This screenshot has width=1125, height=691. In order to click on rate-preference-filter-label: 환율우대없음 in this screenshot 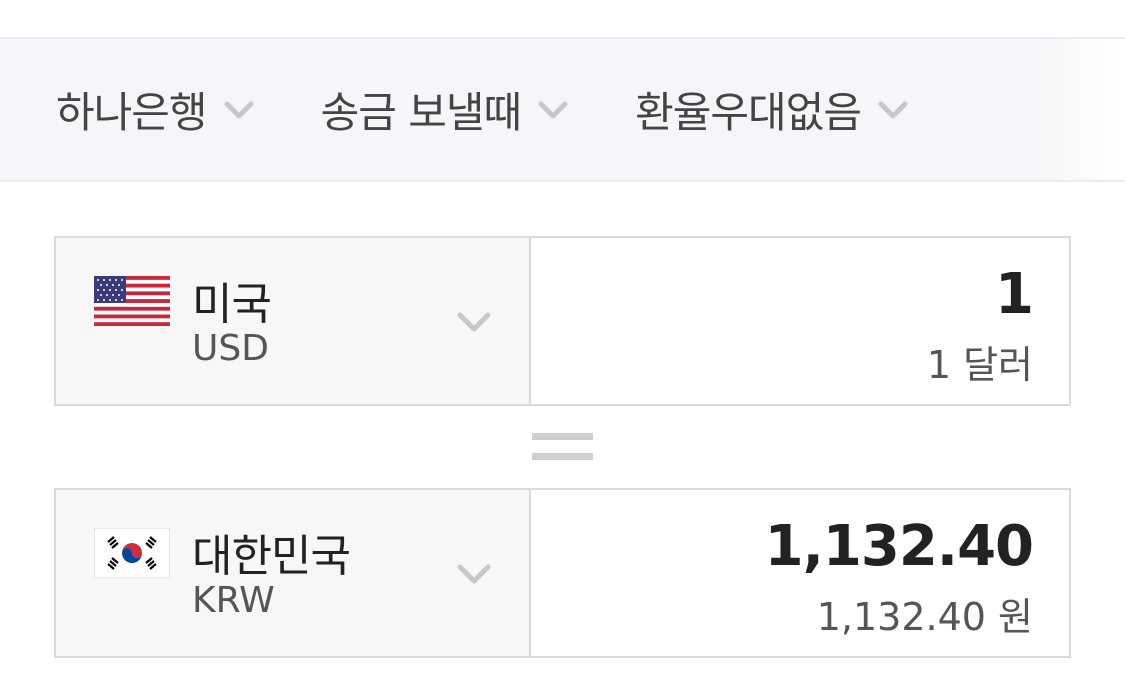, I will do `click(748, 112)`.